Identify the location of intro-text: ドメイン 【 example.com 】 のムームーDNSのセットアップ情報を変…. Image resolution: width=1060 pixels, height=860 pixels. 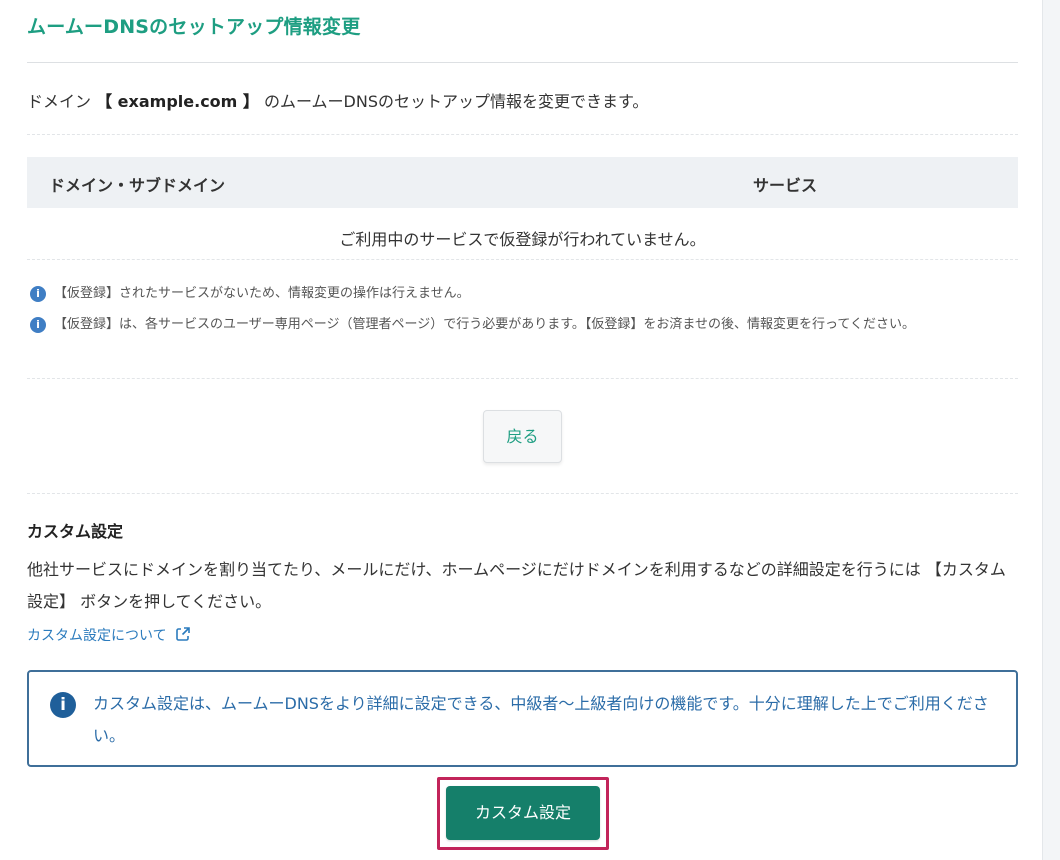
(337, 100).